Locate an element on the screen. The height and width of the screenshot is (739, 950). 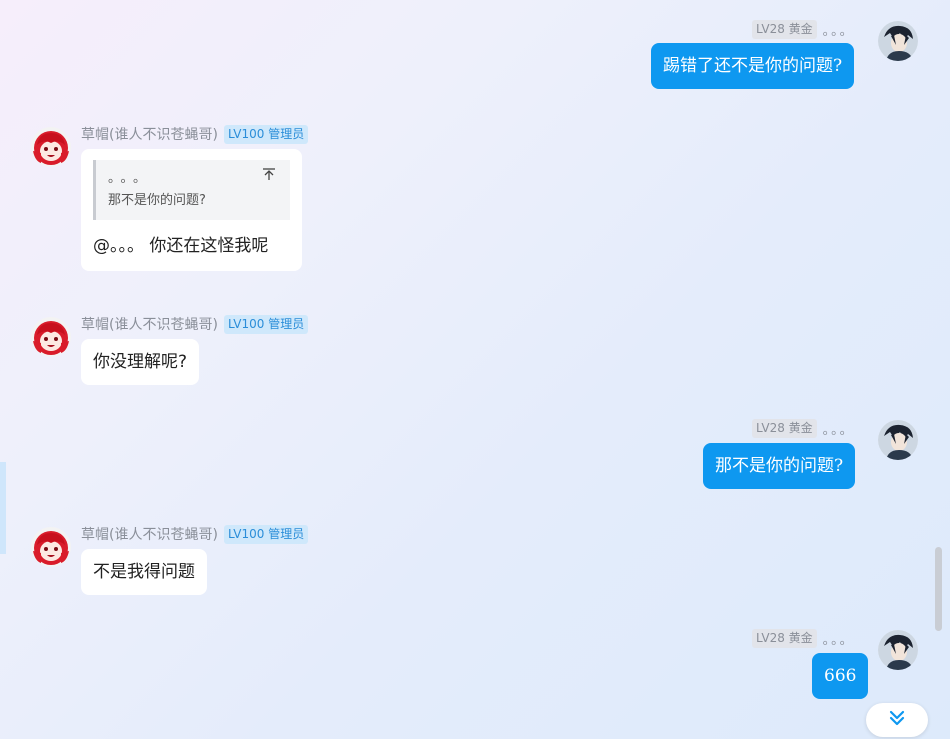
quoted-author: 。。。 is located at coordinates (130, 178).